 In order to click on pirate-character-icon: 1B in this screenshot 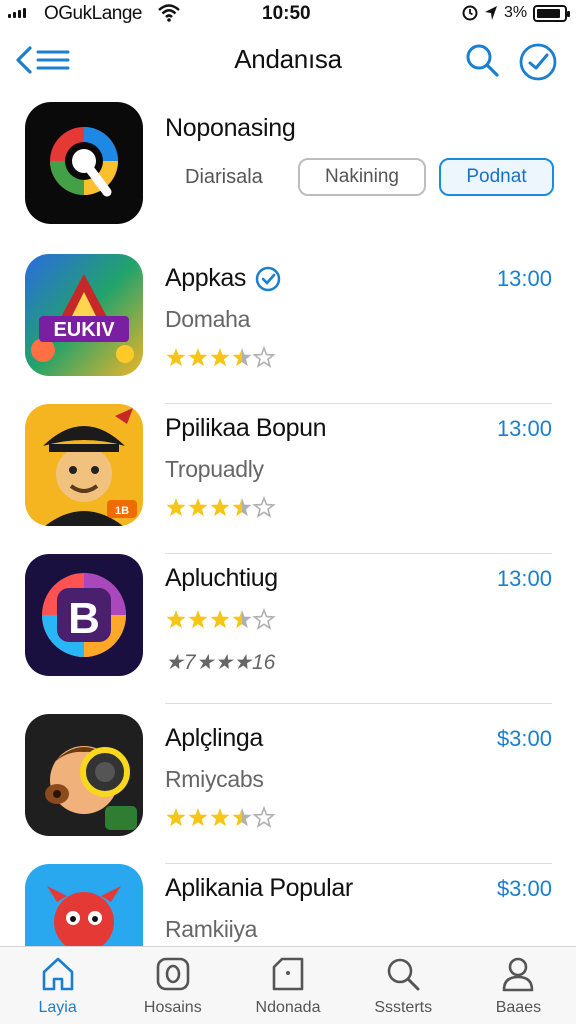, I will do `click(84, 465)`.